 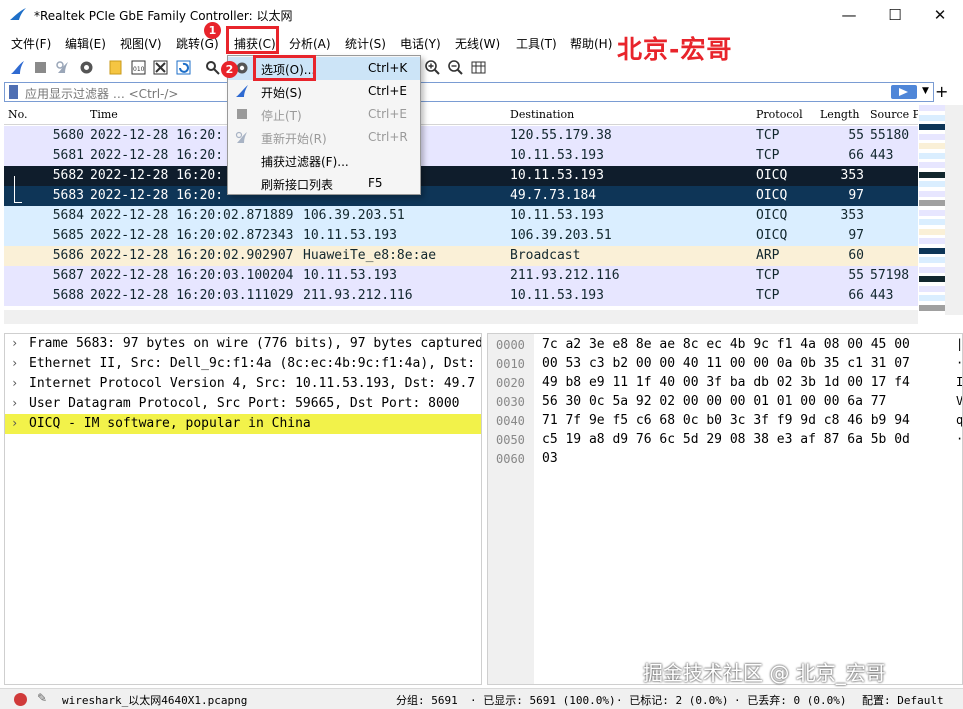 I want to click on minimize-button: —, so click(x=849, y=15).